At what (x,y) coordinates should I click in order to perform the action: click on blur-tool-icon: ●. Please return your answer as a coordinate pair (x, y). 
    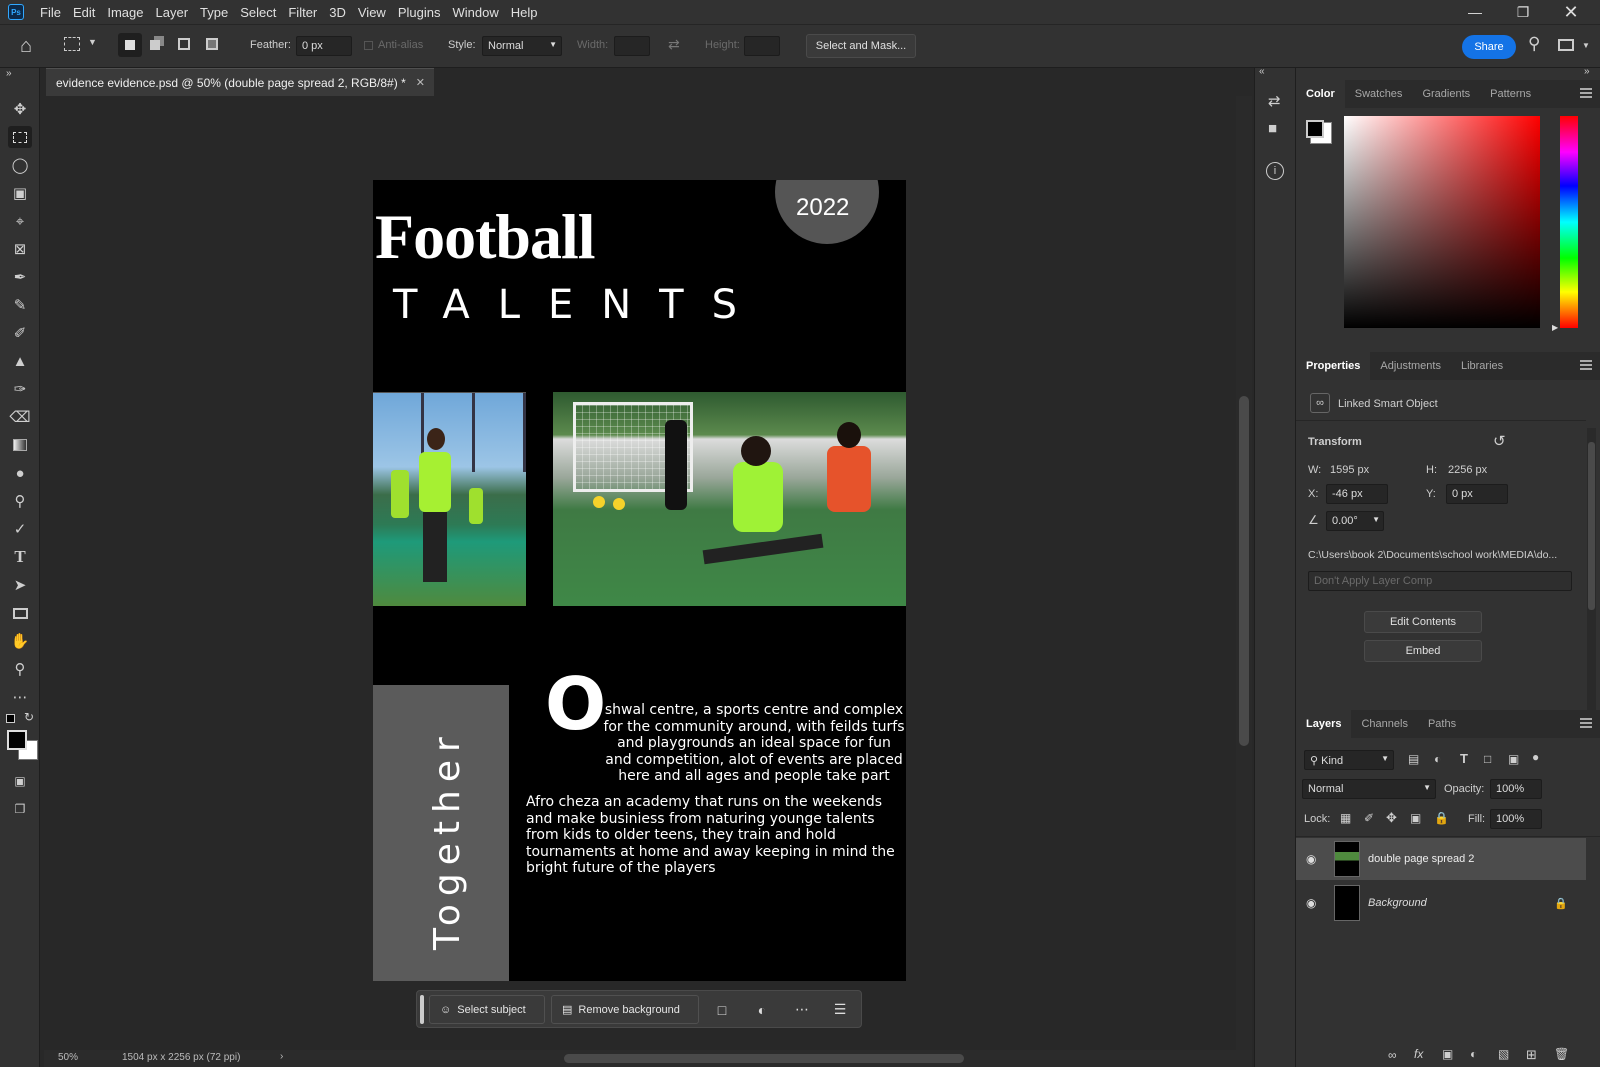
    Looking at the image, I should click on (20, 473).